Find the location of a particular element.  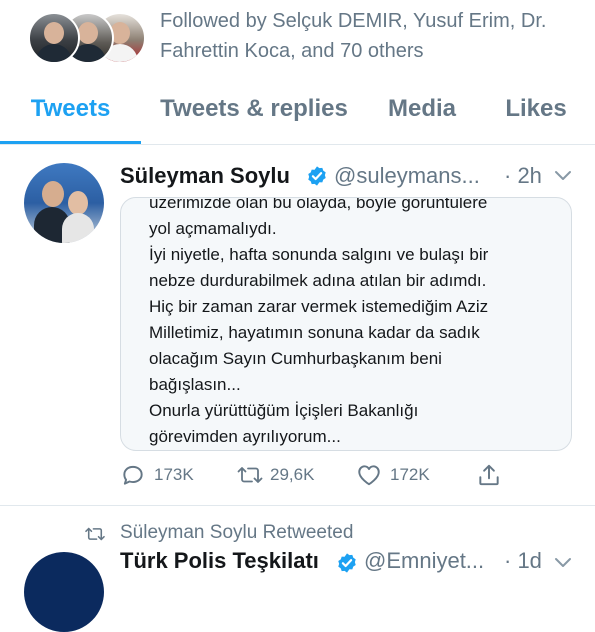

like-icon is located at coordinates (369, 475).